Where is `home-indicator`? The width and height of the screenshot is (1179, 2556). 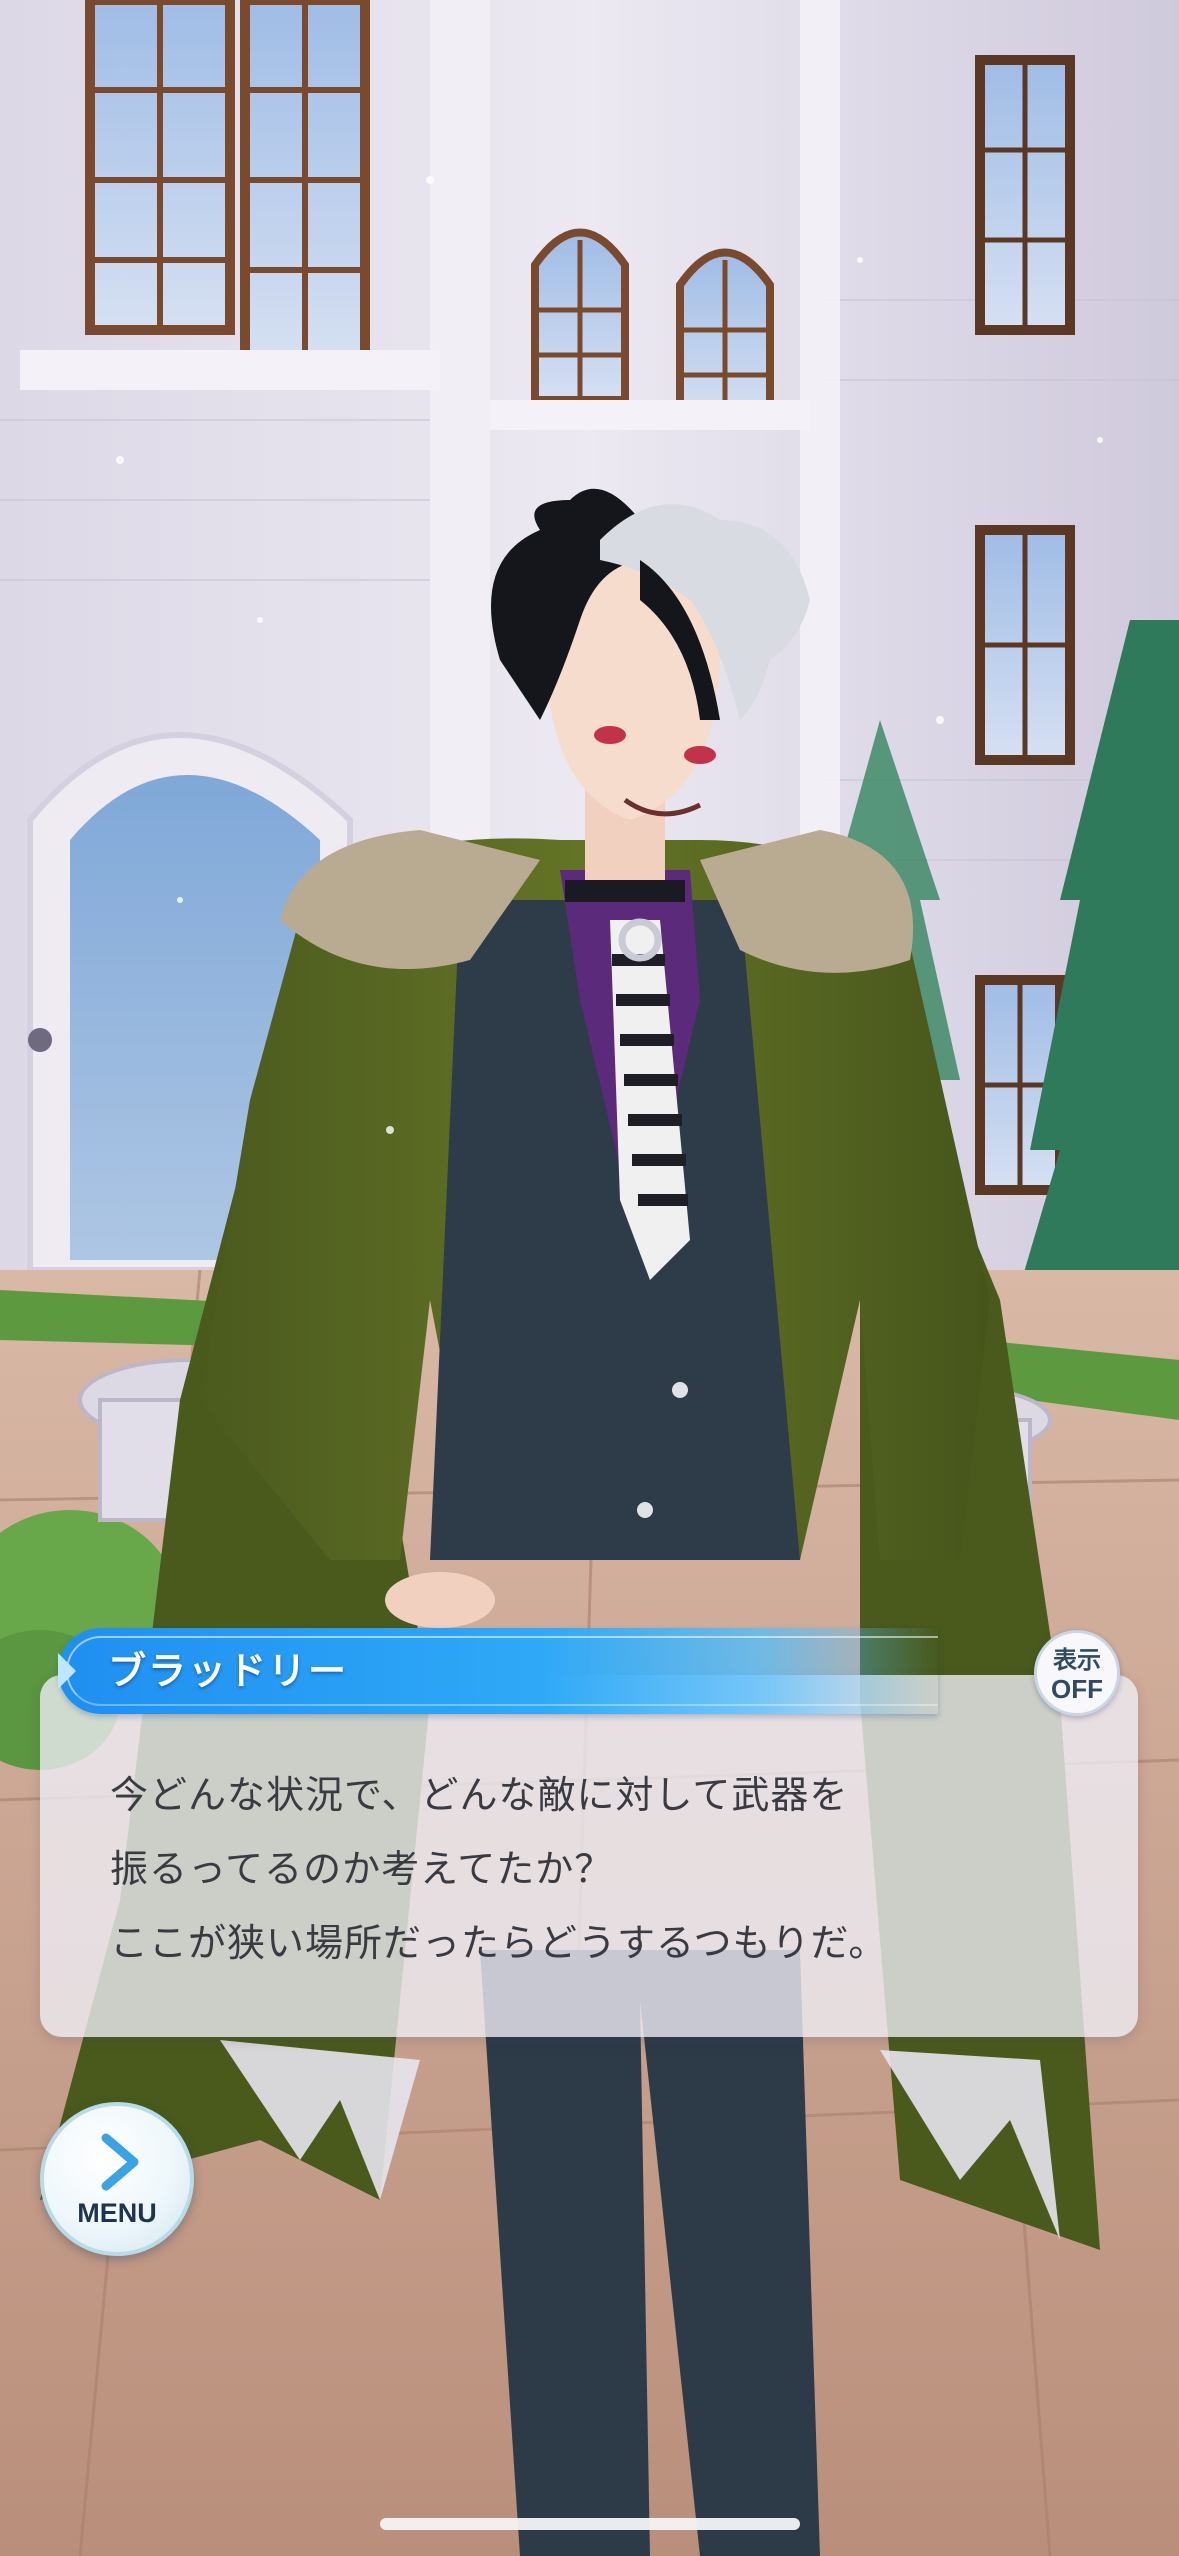 home-indicator is located at coordinates (590, 2524).